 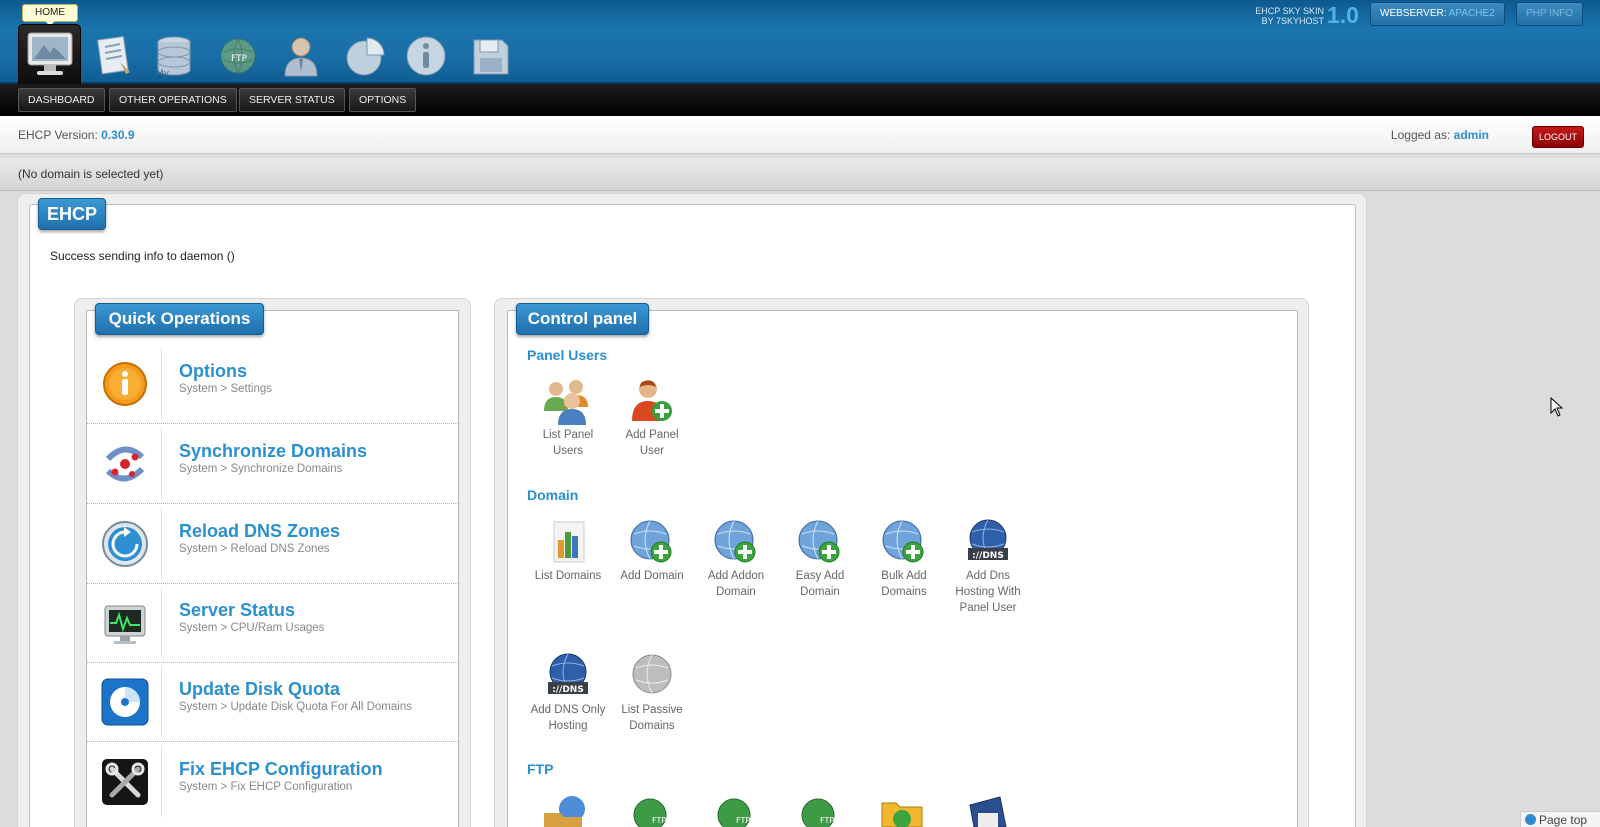 I want to click on quick-op-subtitle: System > Settings, so click(x=225, y=389).